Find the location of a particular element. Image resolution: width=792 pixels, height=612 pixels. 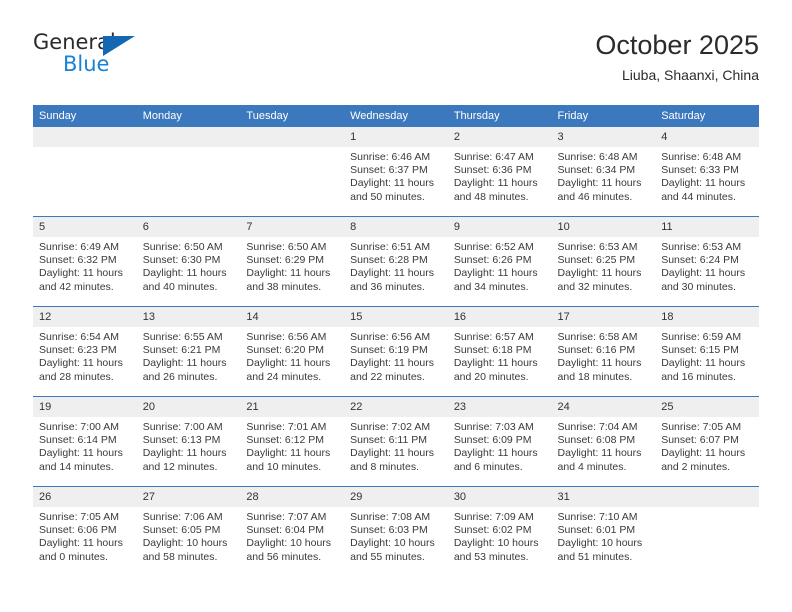

sunrise-time: Sunrise: 6:52 AM is located at coordinates (493, 247).